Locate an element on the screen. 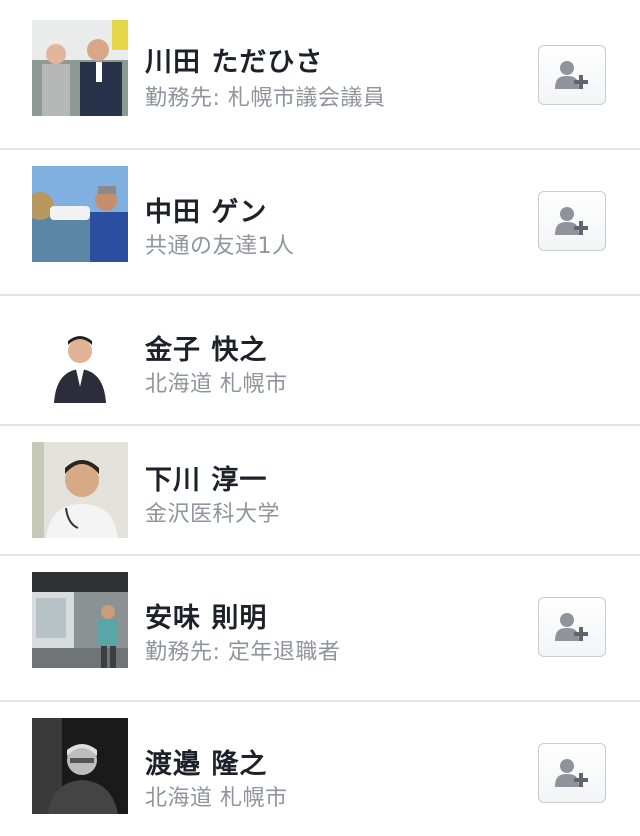 The width and height of the screenshot is (640, 836). person-name: 安味 則明 is located at coordinates (206, 615).